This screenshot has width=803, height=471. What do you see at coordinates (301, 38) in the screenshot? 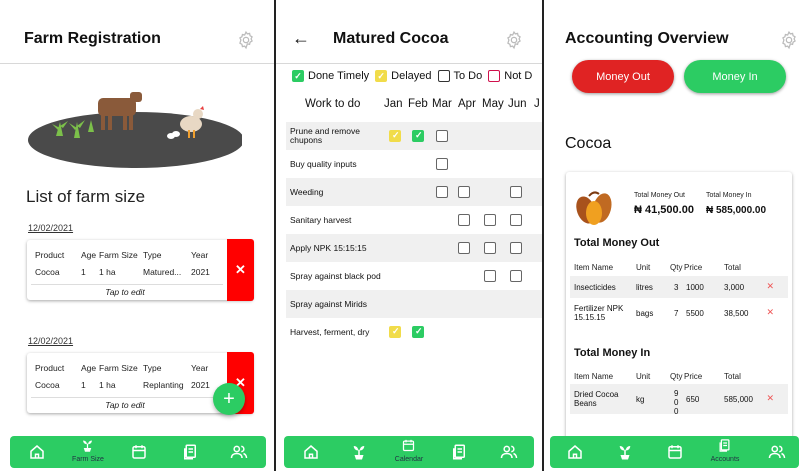
I see `back-arrow-icon: ←` at bounding box center [301, 38].